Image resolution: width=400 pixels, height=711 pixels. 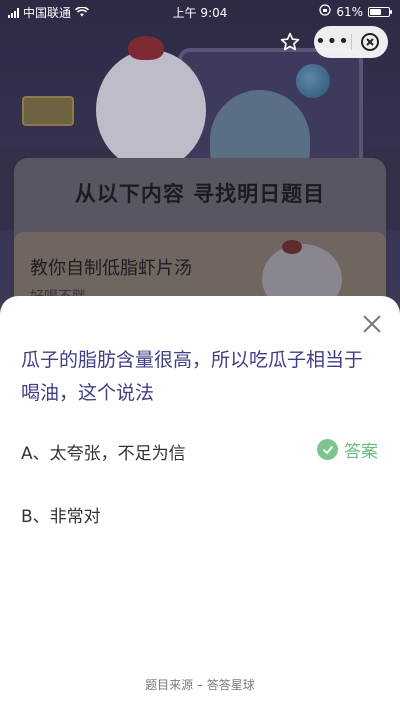 What do you see at coordinates (48, 111) in the screenshot?
I see `award-badge-icon` at bounding box center [48, 111].